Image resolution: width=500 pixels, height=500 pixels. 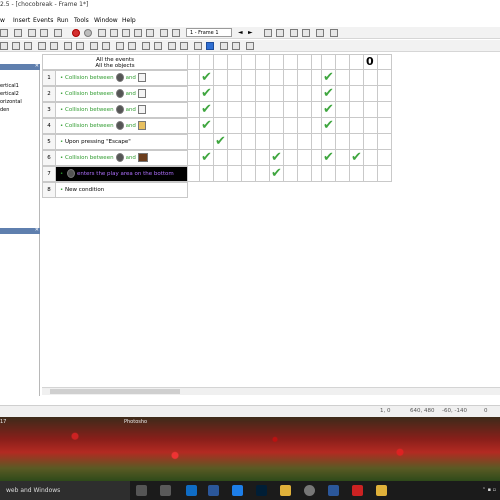 I want to click on menu-run: Run, so click(x=63, y=20).